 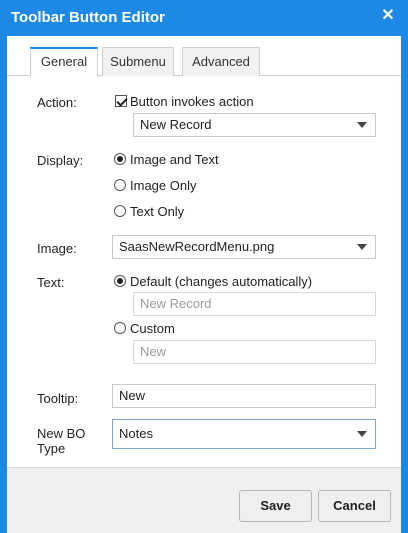 I want to click on custom-text-field: New, so click(x=254, y=352).